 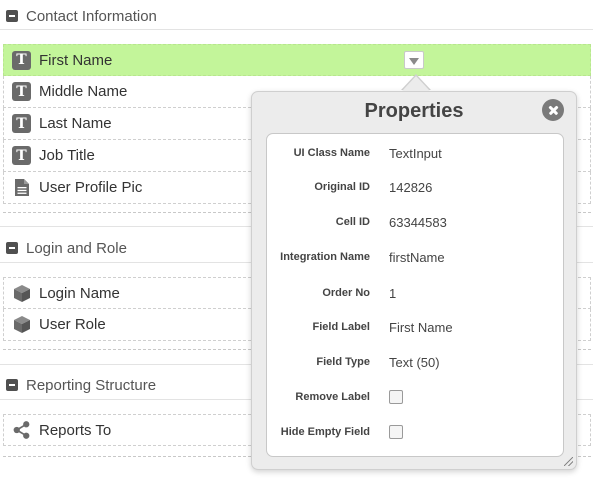 I want to click on property-row: Order No 1, so click(x=415, y=293).